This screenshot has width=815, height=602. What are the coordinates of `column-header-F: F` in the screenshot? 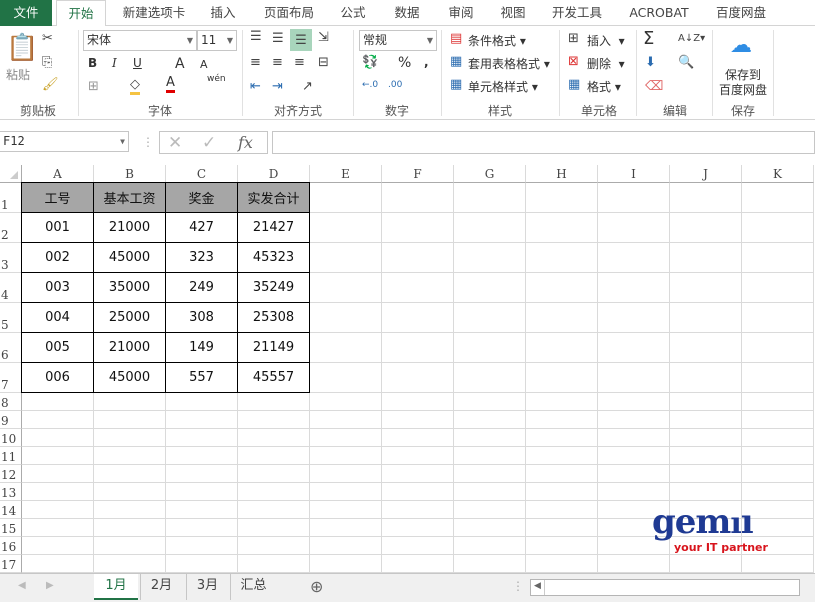 It's located at (418, 174).